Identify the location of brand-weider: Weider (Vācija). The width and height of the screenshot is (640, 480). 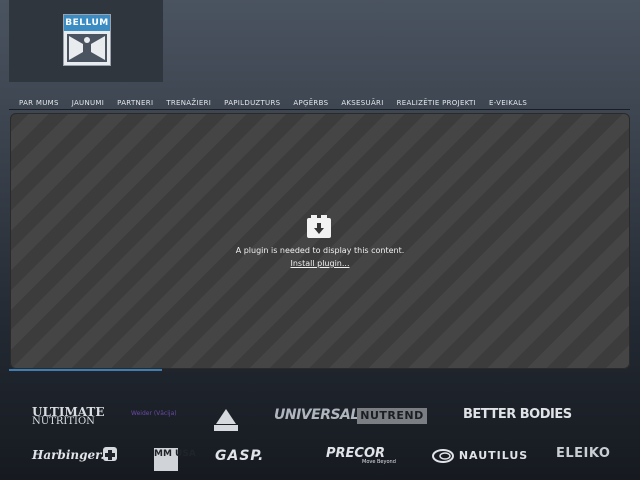
(154, 413).